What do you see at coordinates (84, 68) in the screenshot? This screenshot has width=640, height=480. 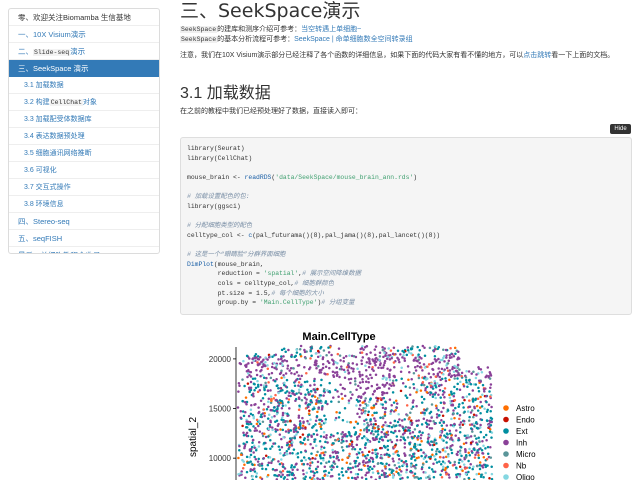 I see `toc-item: 三、SeekSpace 演示` at bounding box center [84, 68].